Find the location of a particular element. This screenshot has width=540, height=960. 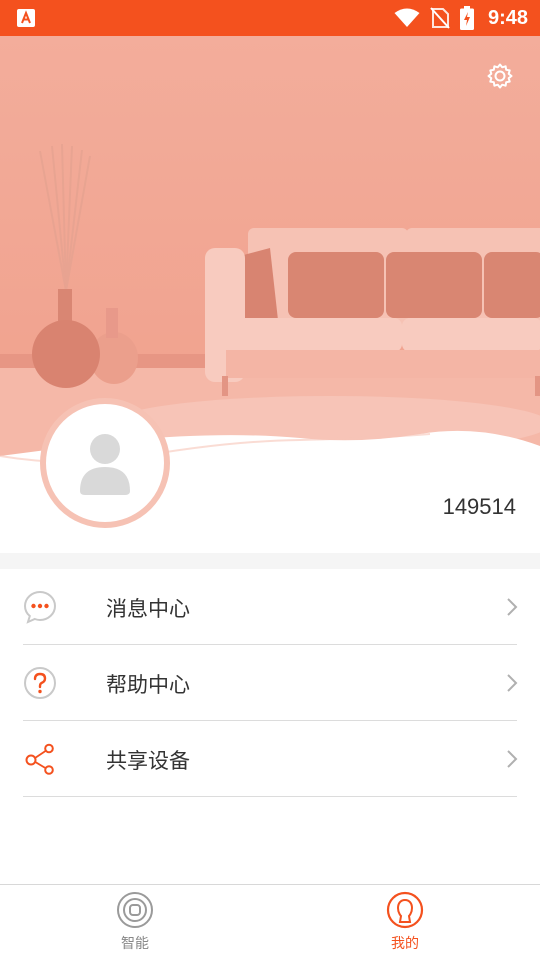

profile-icon is located at coordinates (405, 910).